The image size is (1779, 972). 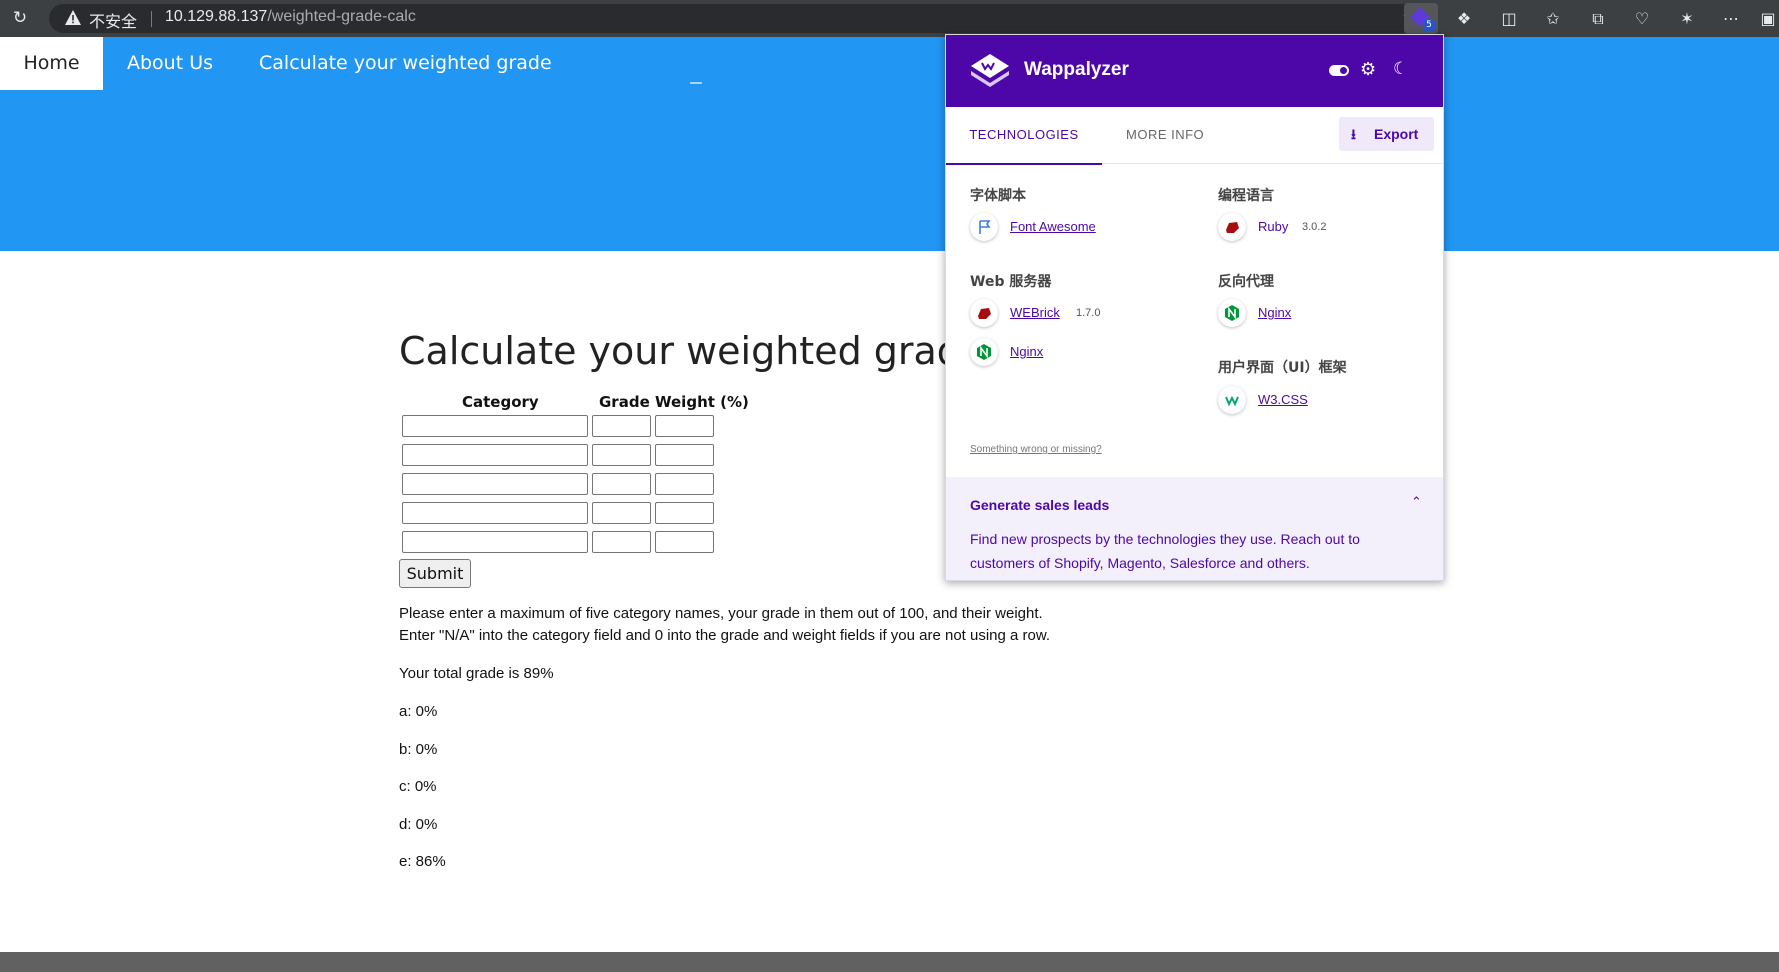 I want to click on nav-calculate: Calculate your weighted grade, so click(x=405, y=63).